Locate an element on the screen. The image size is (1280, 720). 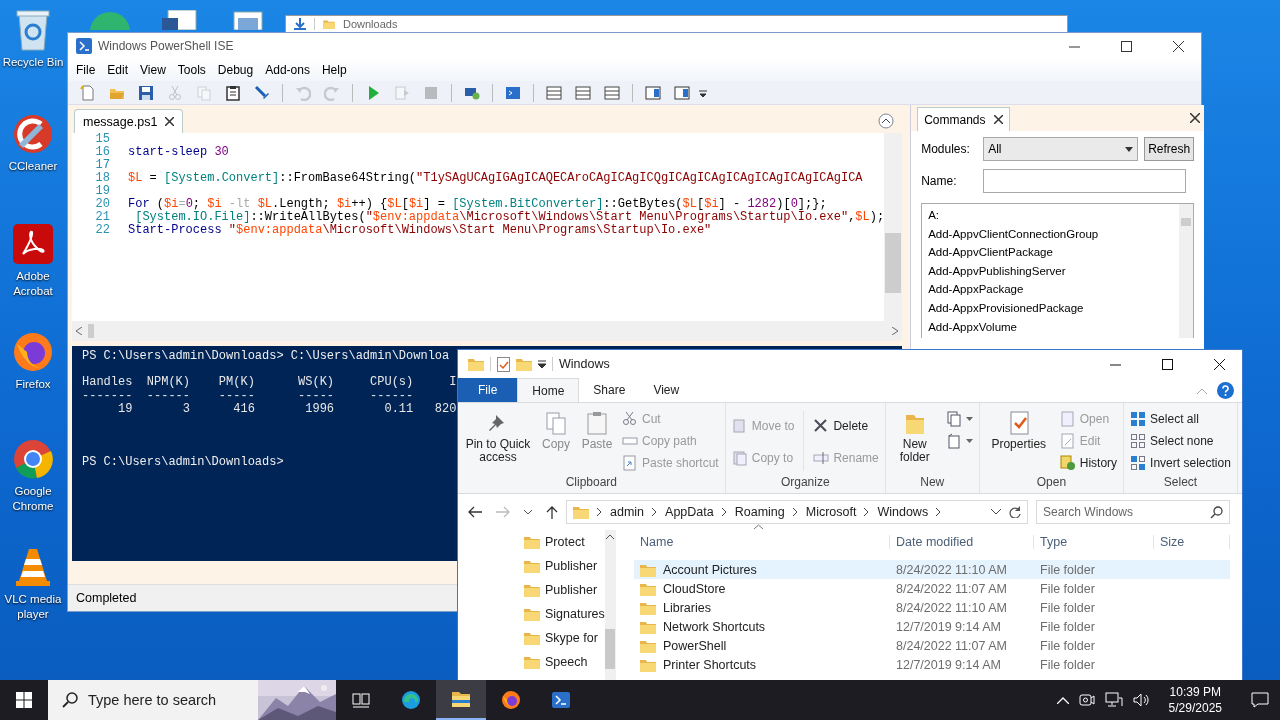
breadcrumb: admin is located at coordinates (627, 512).